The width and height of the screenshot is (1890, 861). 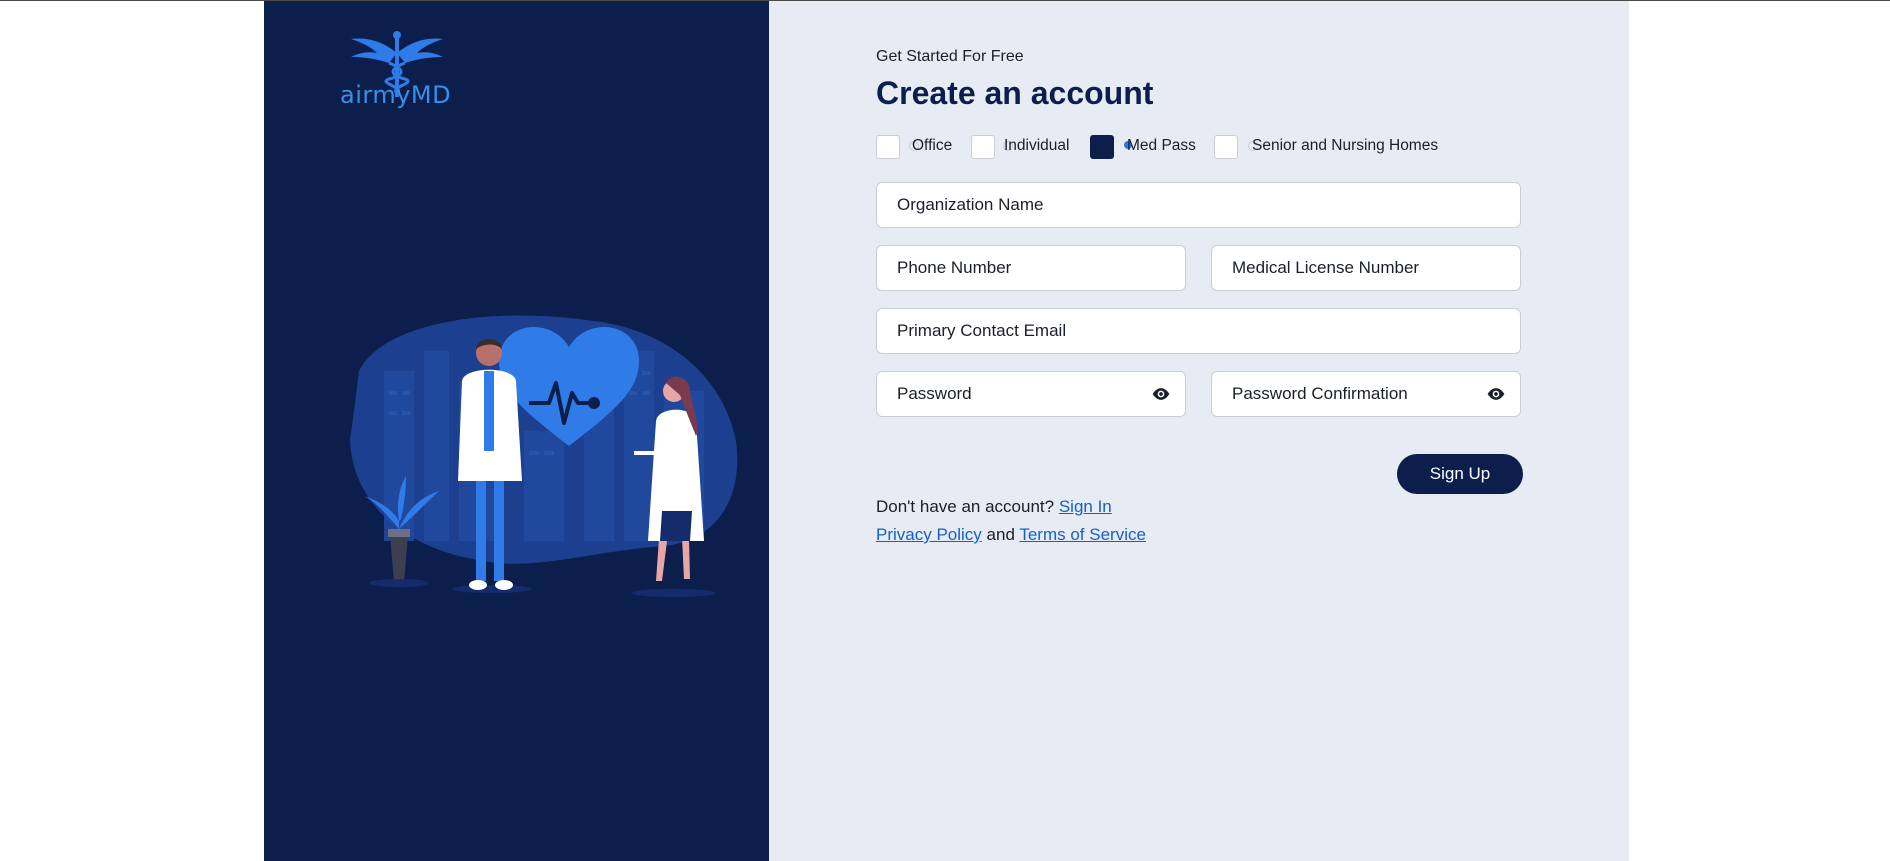 I want to click on primary-contact-email-field, so click(x=1198, y=331).